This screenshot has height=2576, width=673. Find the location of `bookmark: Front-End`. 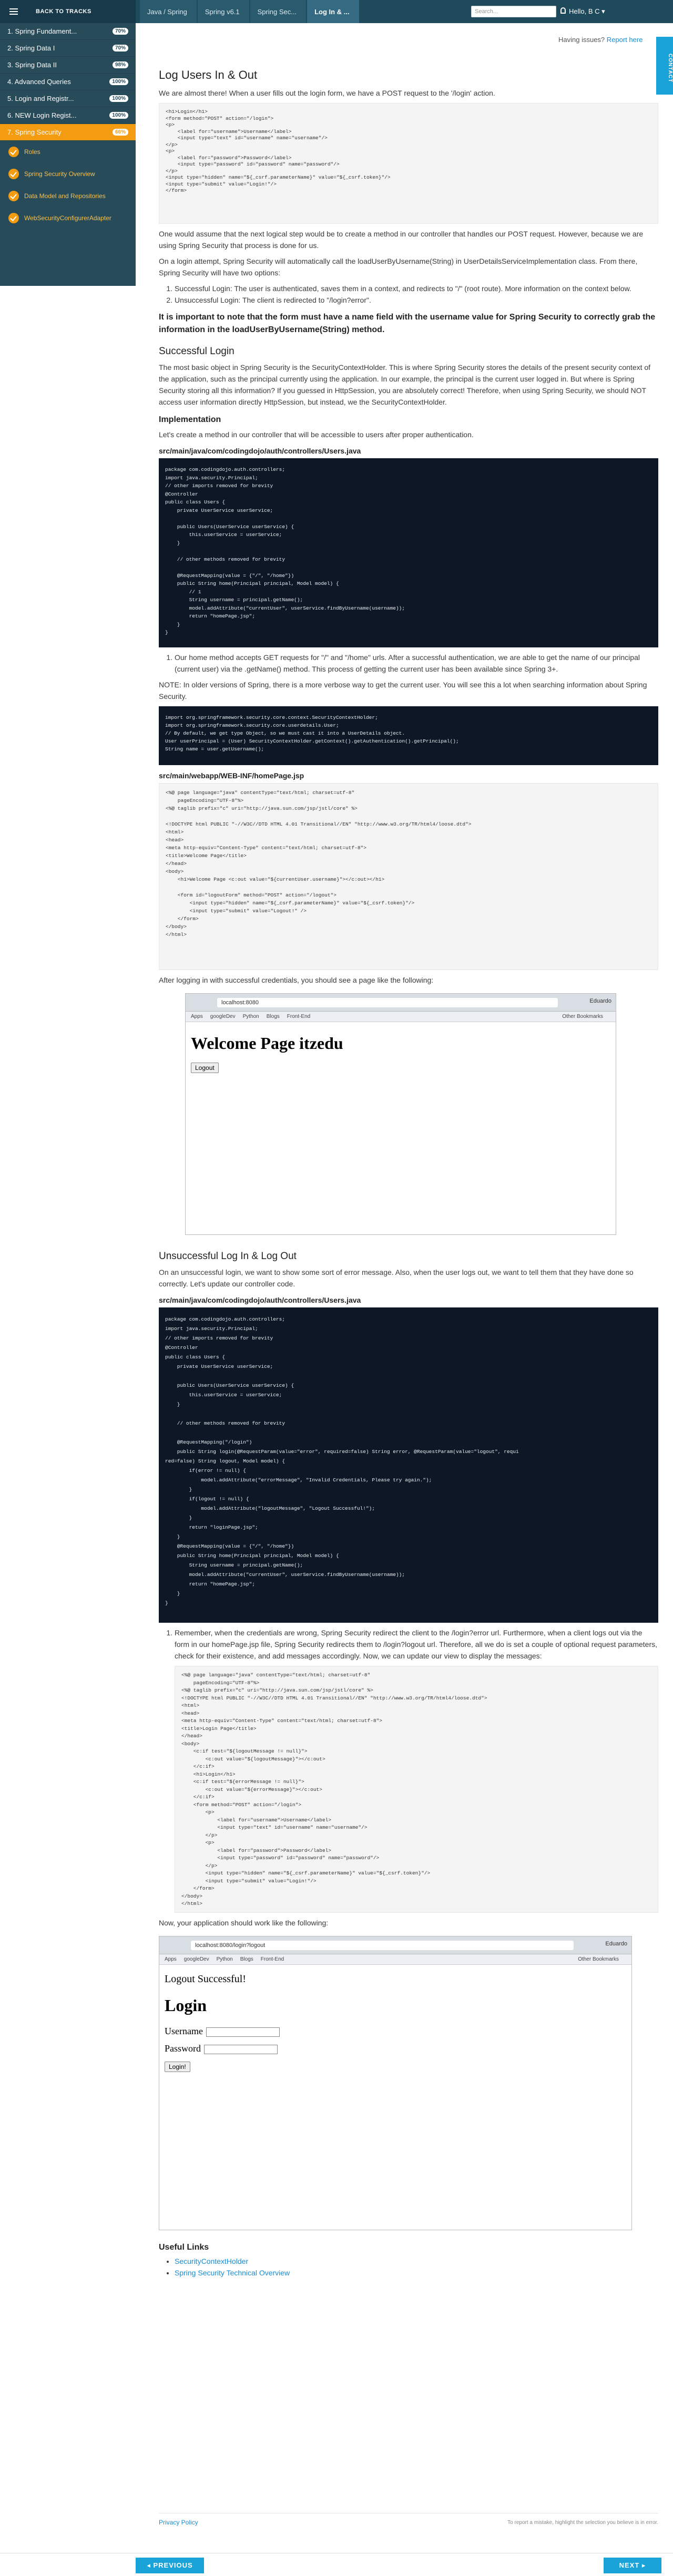

bookmark: Front-End is located at coordinates (272, 1959).